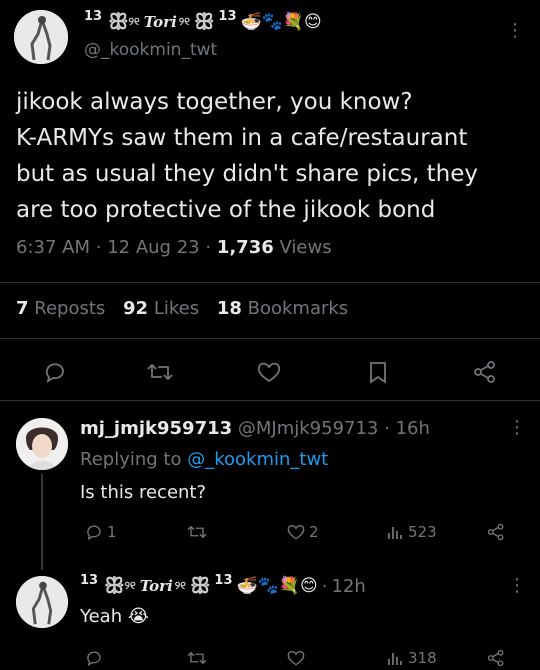  What do you see at coordinates (112, 532) in the screenshot?
I see `reply-count: 1` at bounding box center [112, 532].